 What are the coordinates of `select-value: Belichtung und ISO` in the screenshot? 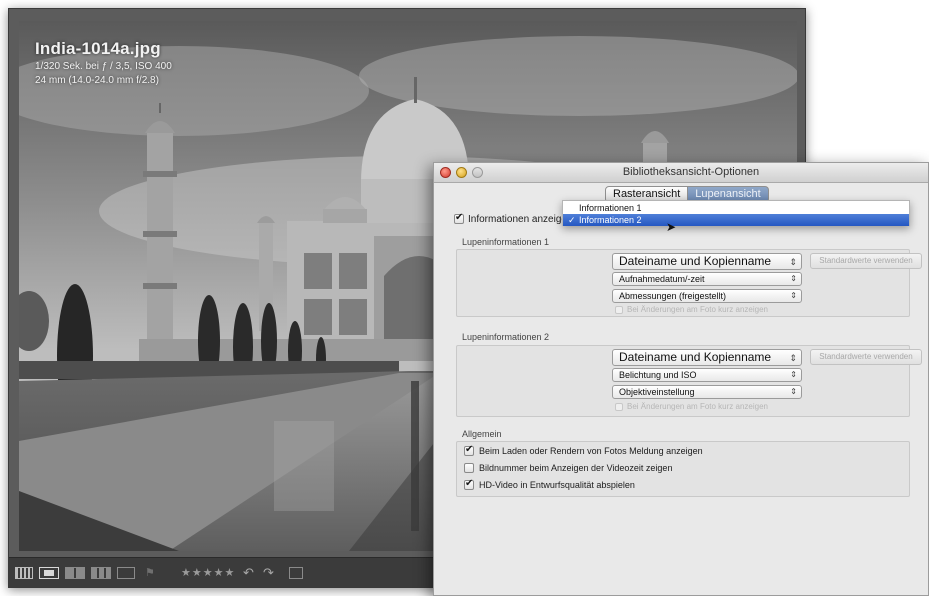 It's located at (658, 375).